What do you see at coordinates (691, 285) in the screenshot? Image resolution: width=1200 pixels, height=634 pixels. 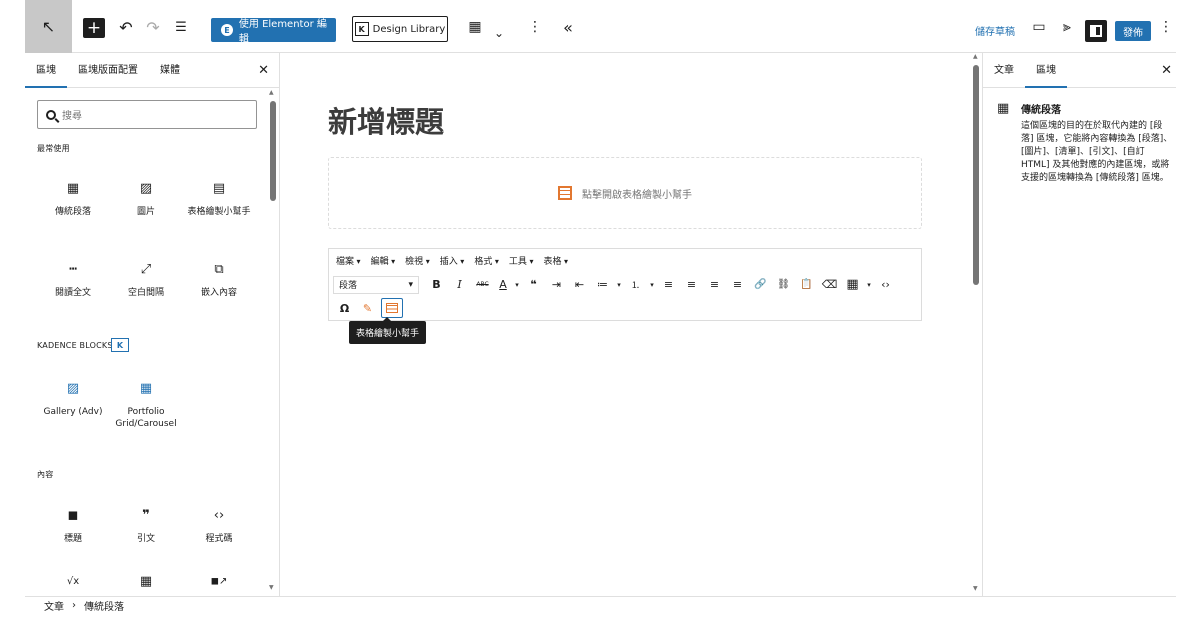 I see `align-center-button: ≡` at bounding box center [691, 285].